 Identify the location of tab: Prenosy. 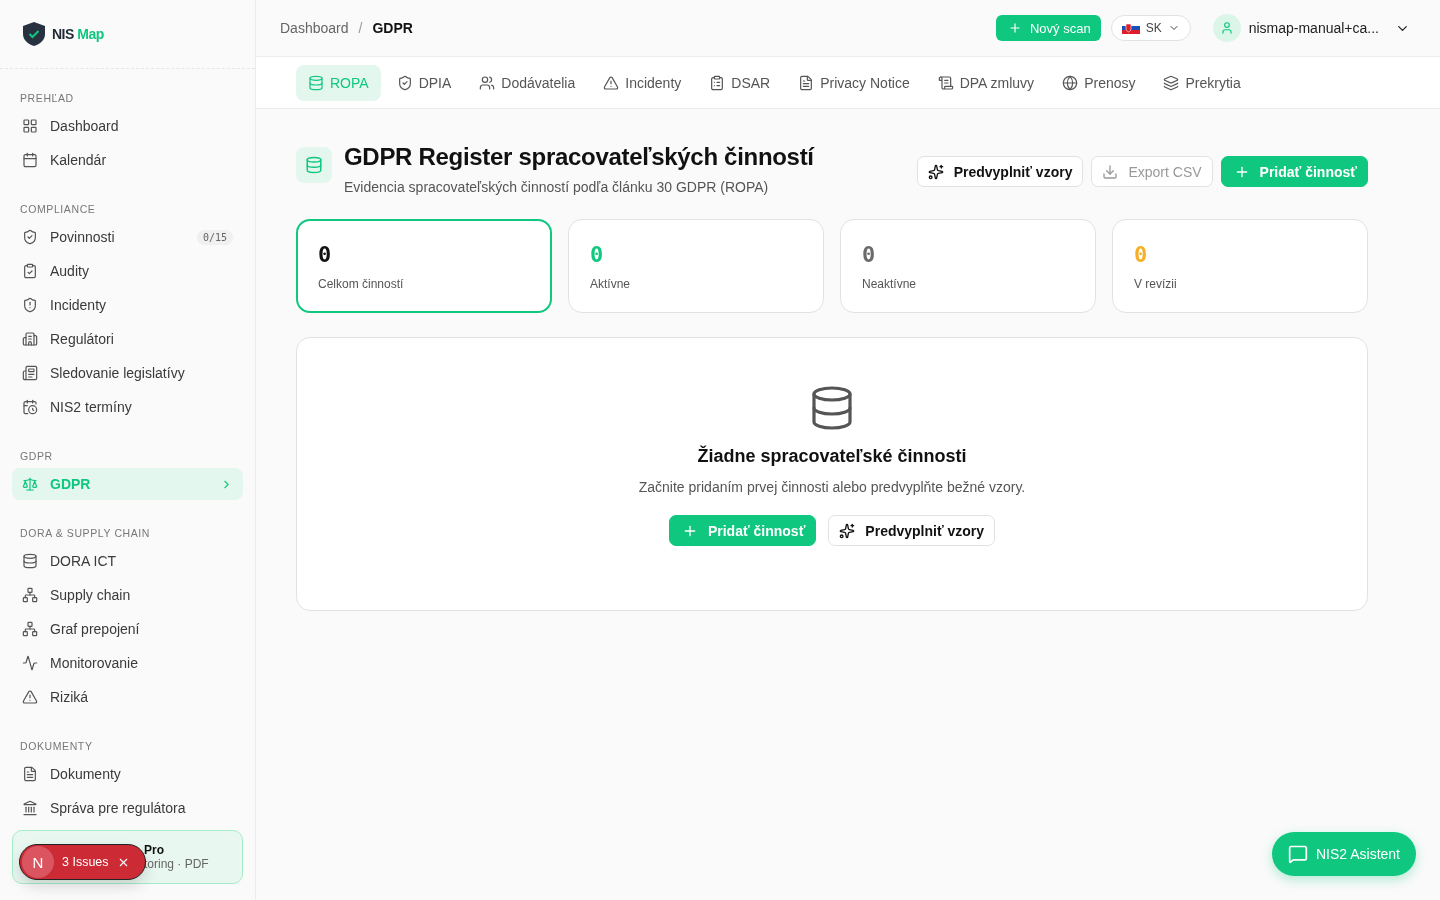
(1099, 82).